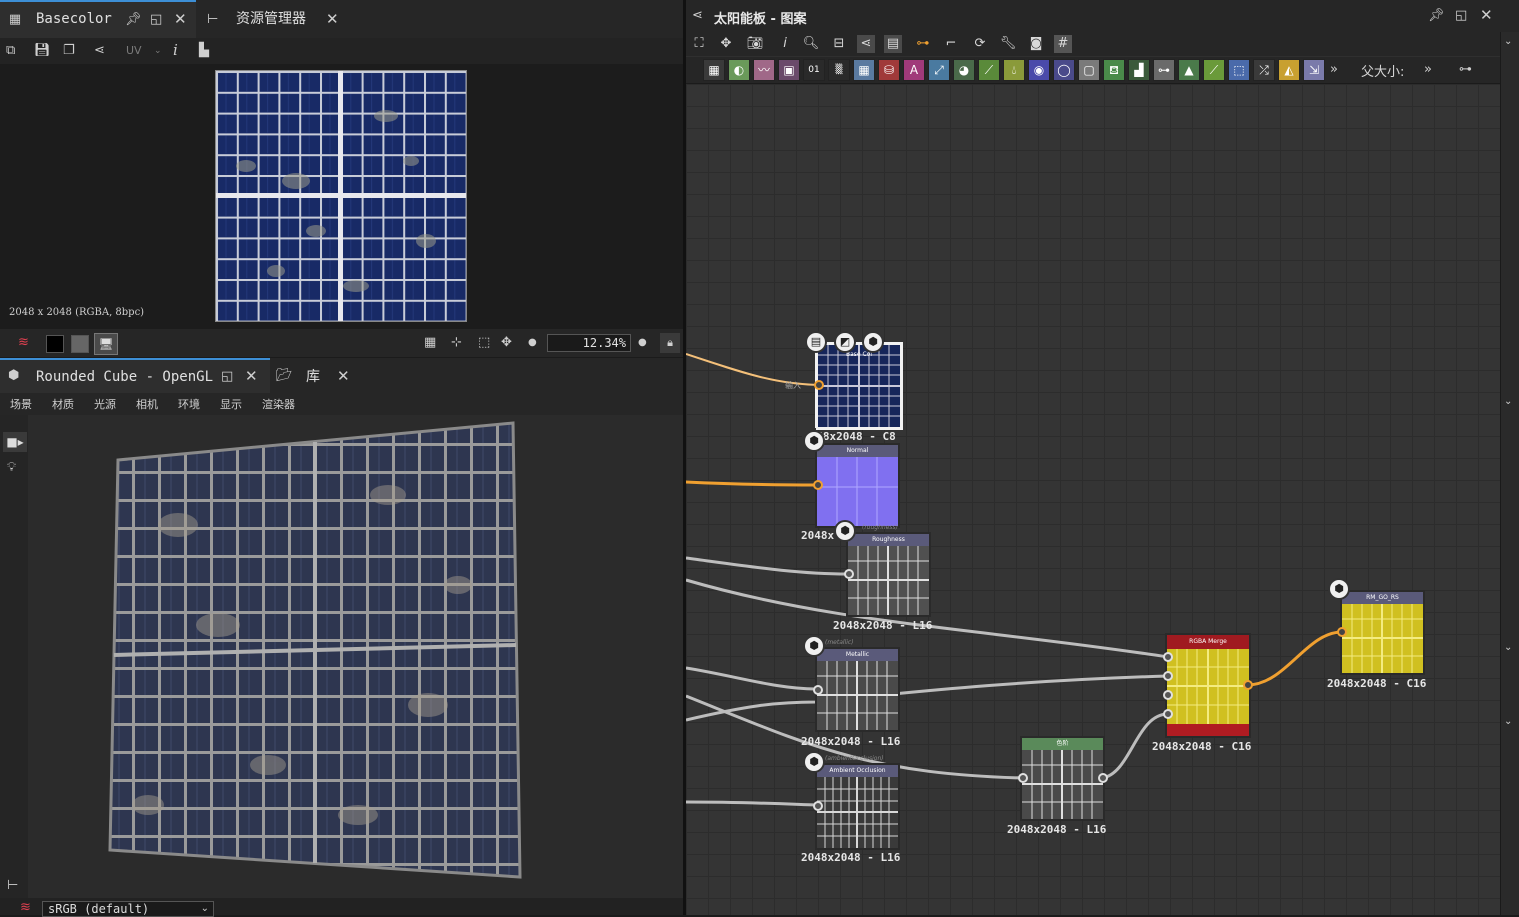 Image resolution: width=1519 pixels, height=917 pixels. I want to click on transform-icon: ⤢, so click(939, 70).